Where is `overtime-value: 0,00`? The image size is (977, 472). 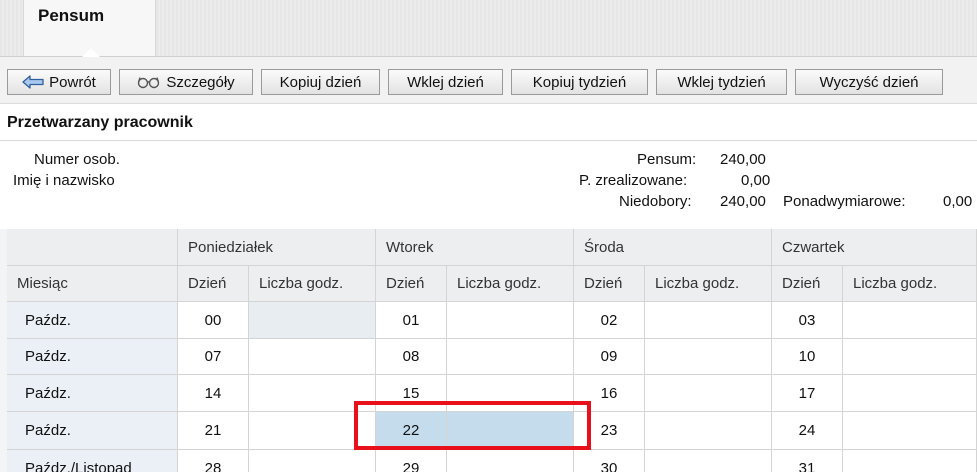 overtime-value: 0,00 is located at coordinates (958, 201).